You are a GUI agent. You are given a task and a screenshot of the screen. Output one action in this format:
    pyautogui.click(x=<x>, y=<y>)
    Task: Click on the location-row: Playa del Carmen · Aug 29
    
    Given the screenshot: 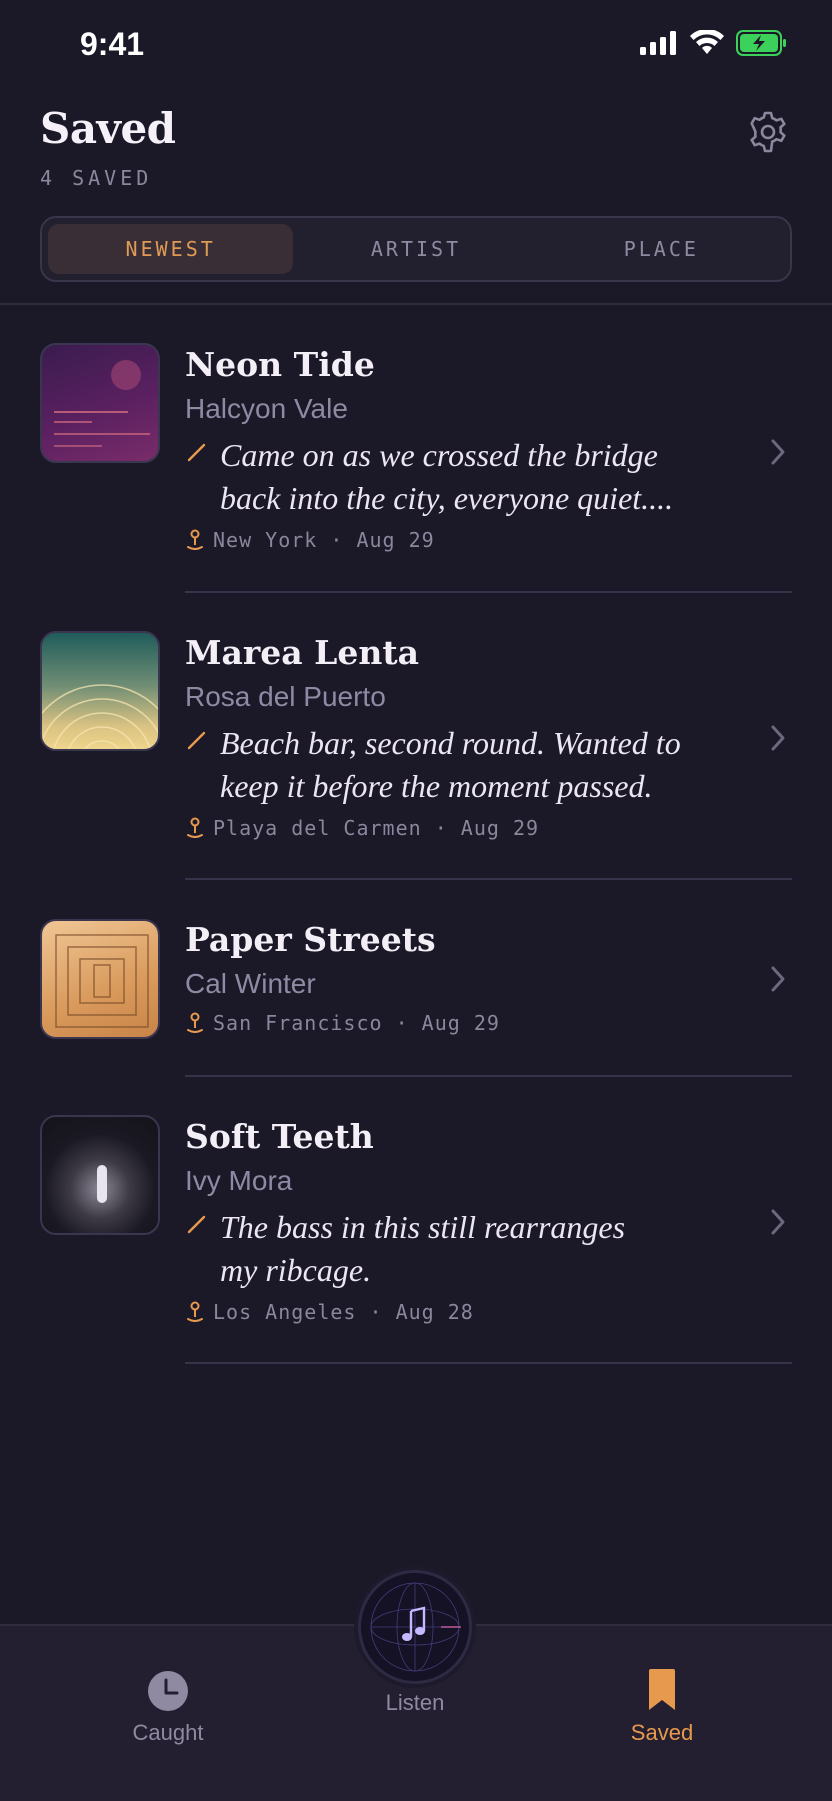 What is the action you would take?
    pyautogui.click(x=362, y=828)
    